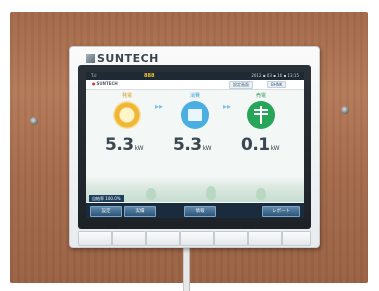 This screenshot has height=291, width=379. What do you see at coordinates (260, 96) in the screenshot?
I see `sell-label: 売電` at bounding box center [260, 96].